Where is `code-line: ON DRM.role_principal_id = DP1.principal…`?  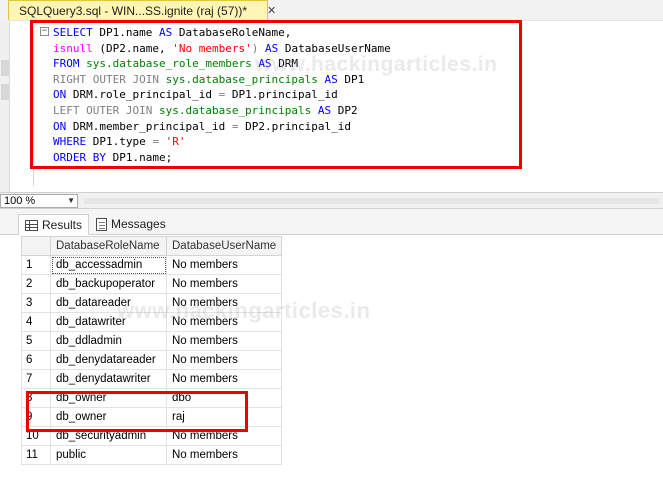 code-line: ON DRM.role_principal_id = DP1.principal… is located at coordinates (222, 95).